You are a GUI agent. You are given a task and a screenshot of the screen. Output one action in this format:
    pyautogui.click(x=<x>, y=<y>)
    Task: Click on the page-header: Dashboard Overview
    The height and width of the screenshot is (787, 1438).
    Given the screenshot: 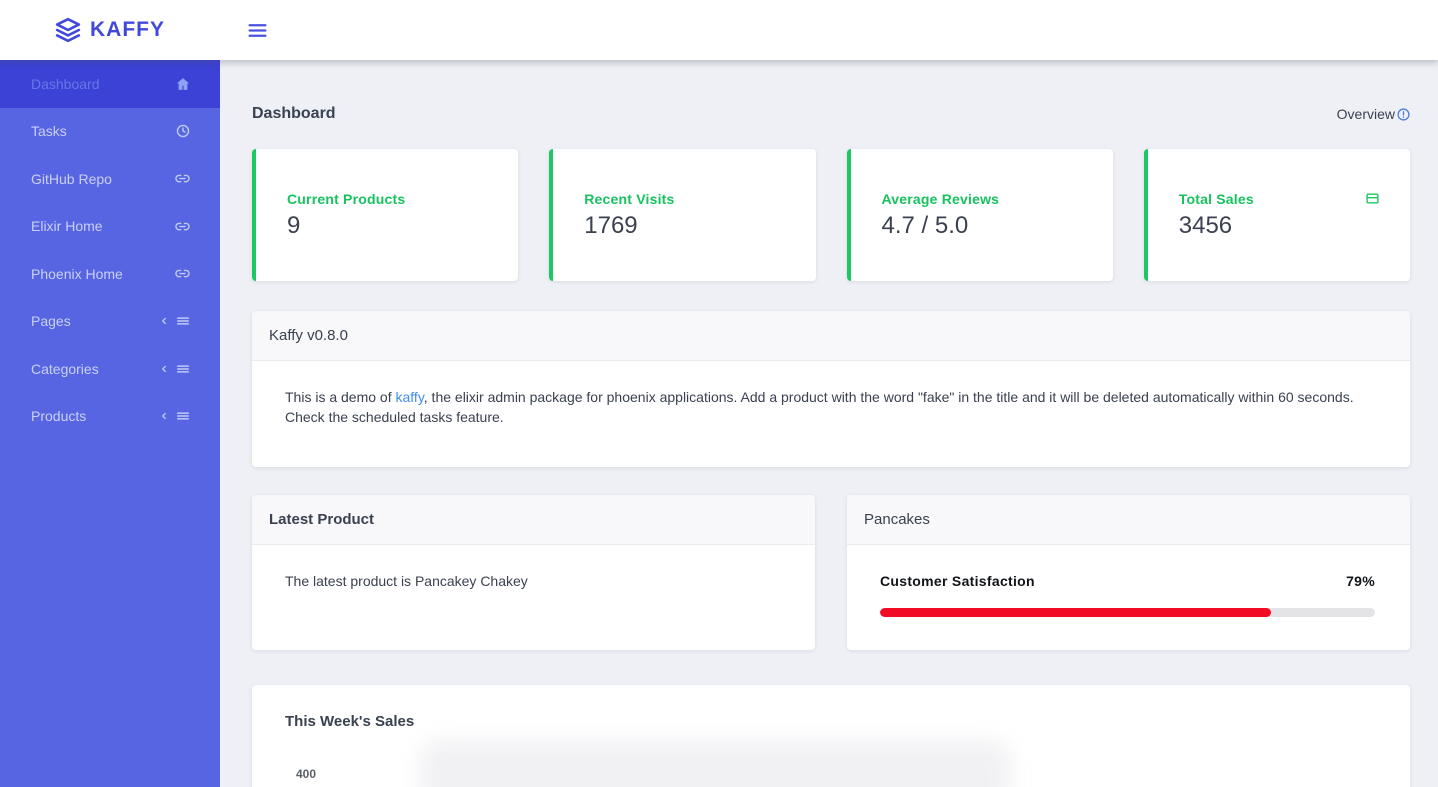 What is the action you would take?
    pyautogui.click(x=831, y=114)
    